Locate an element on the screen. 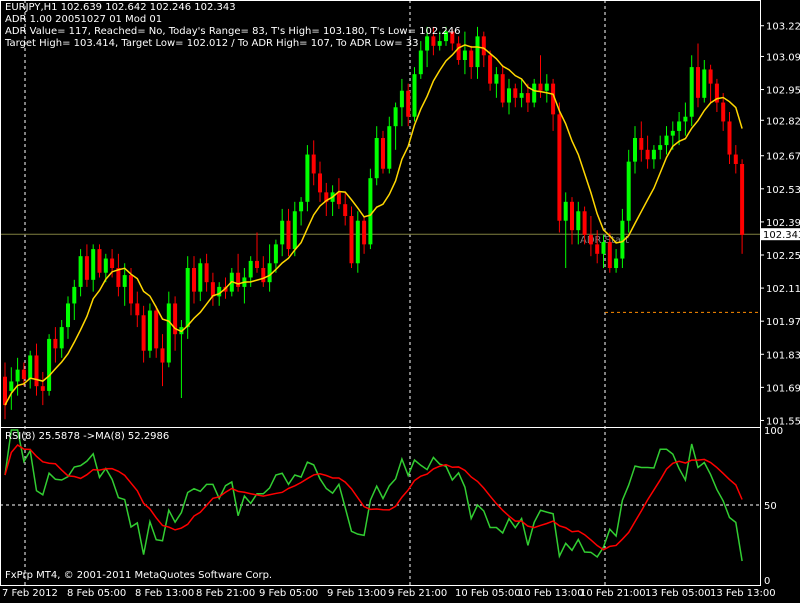 The image size is (800, 603). price-tick-label: 102.825 is located at coordinates (783, 121).